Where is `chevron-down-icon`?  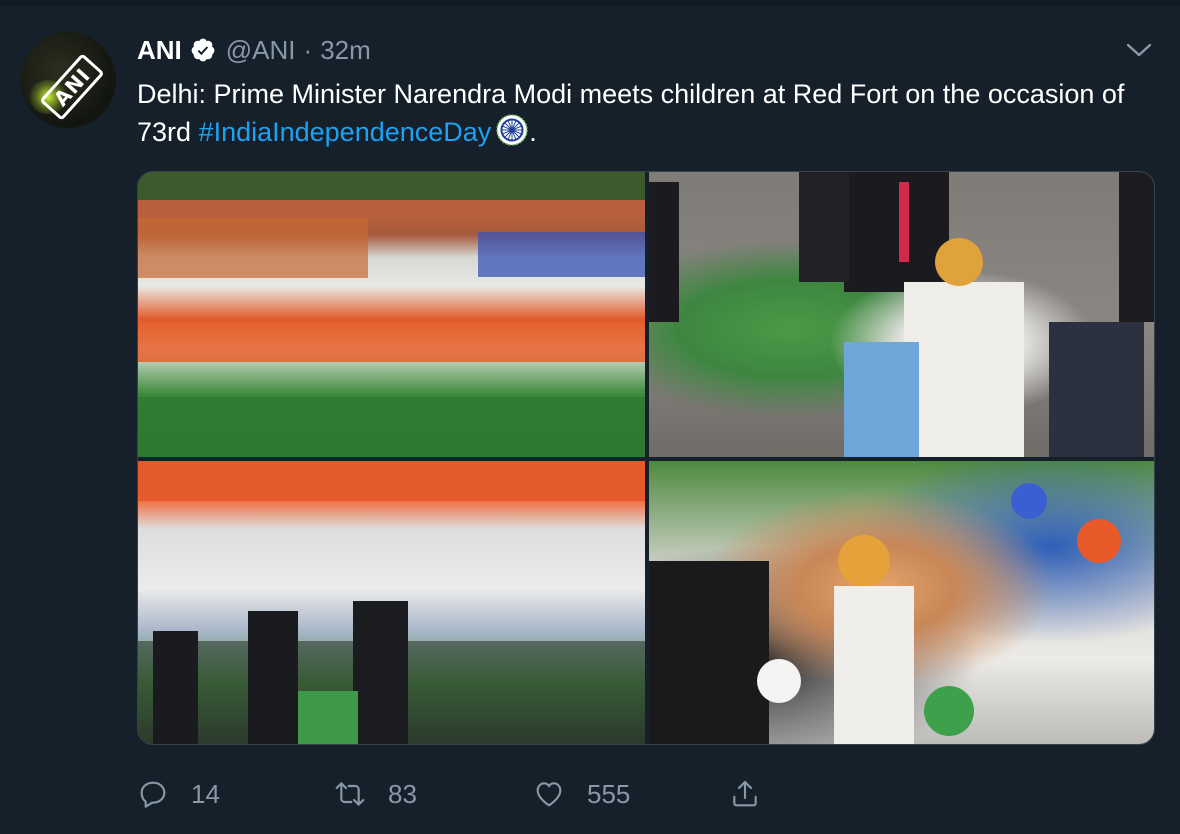 chevron-down-icon is located at coordinates (1139, 50).